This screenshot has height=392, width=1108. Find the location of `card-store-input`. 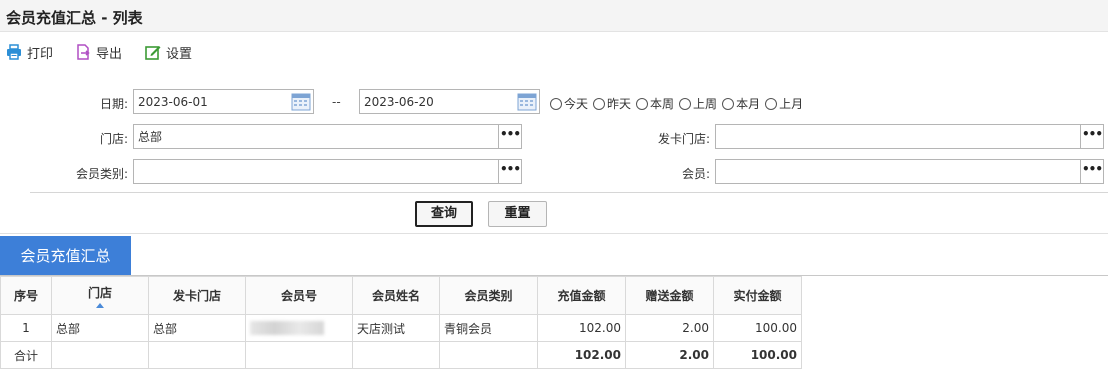

card-store-input is located at coordinates (909, 136).